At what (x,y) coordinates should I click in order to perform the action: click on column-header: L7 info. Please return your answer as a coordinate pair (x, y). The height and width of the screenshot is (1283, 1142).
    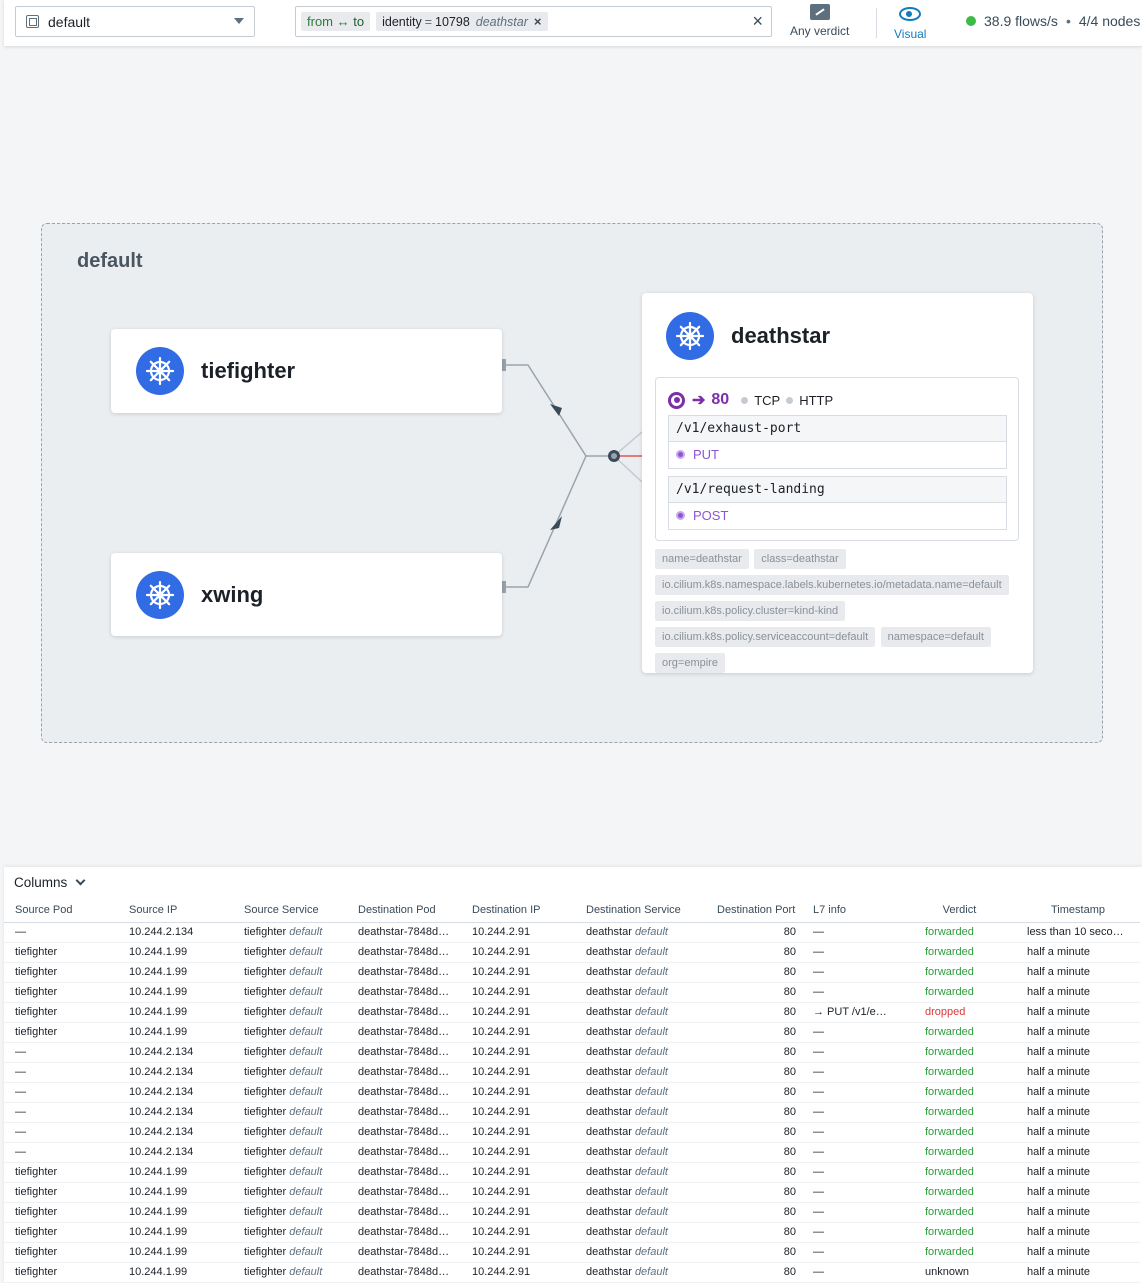
    Looking at the image, I should click on (852, 911).